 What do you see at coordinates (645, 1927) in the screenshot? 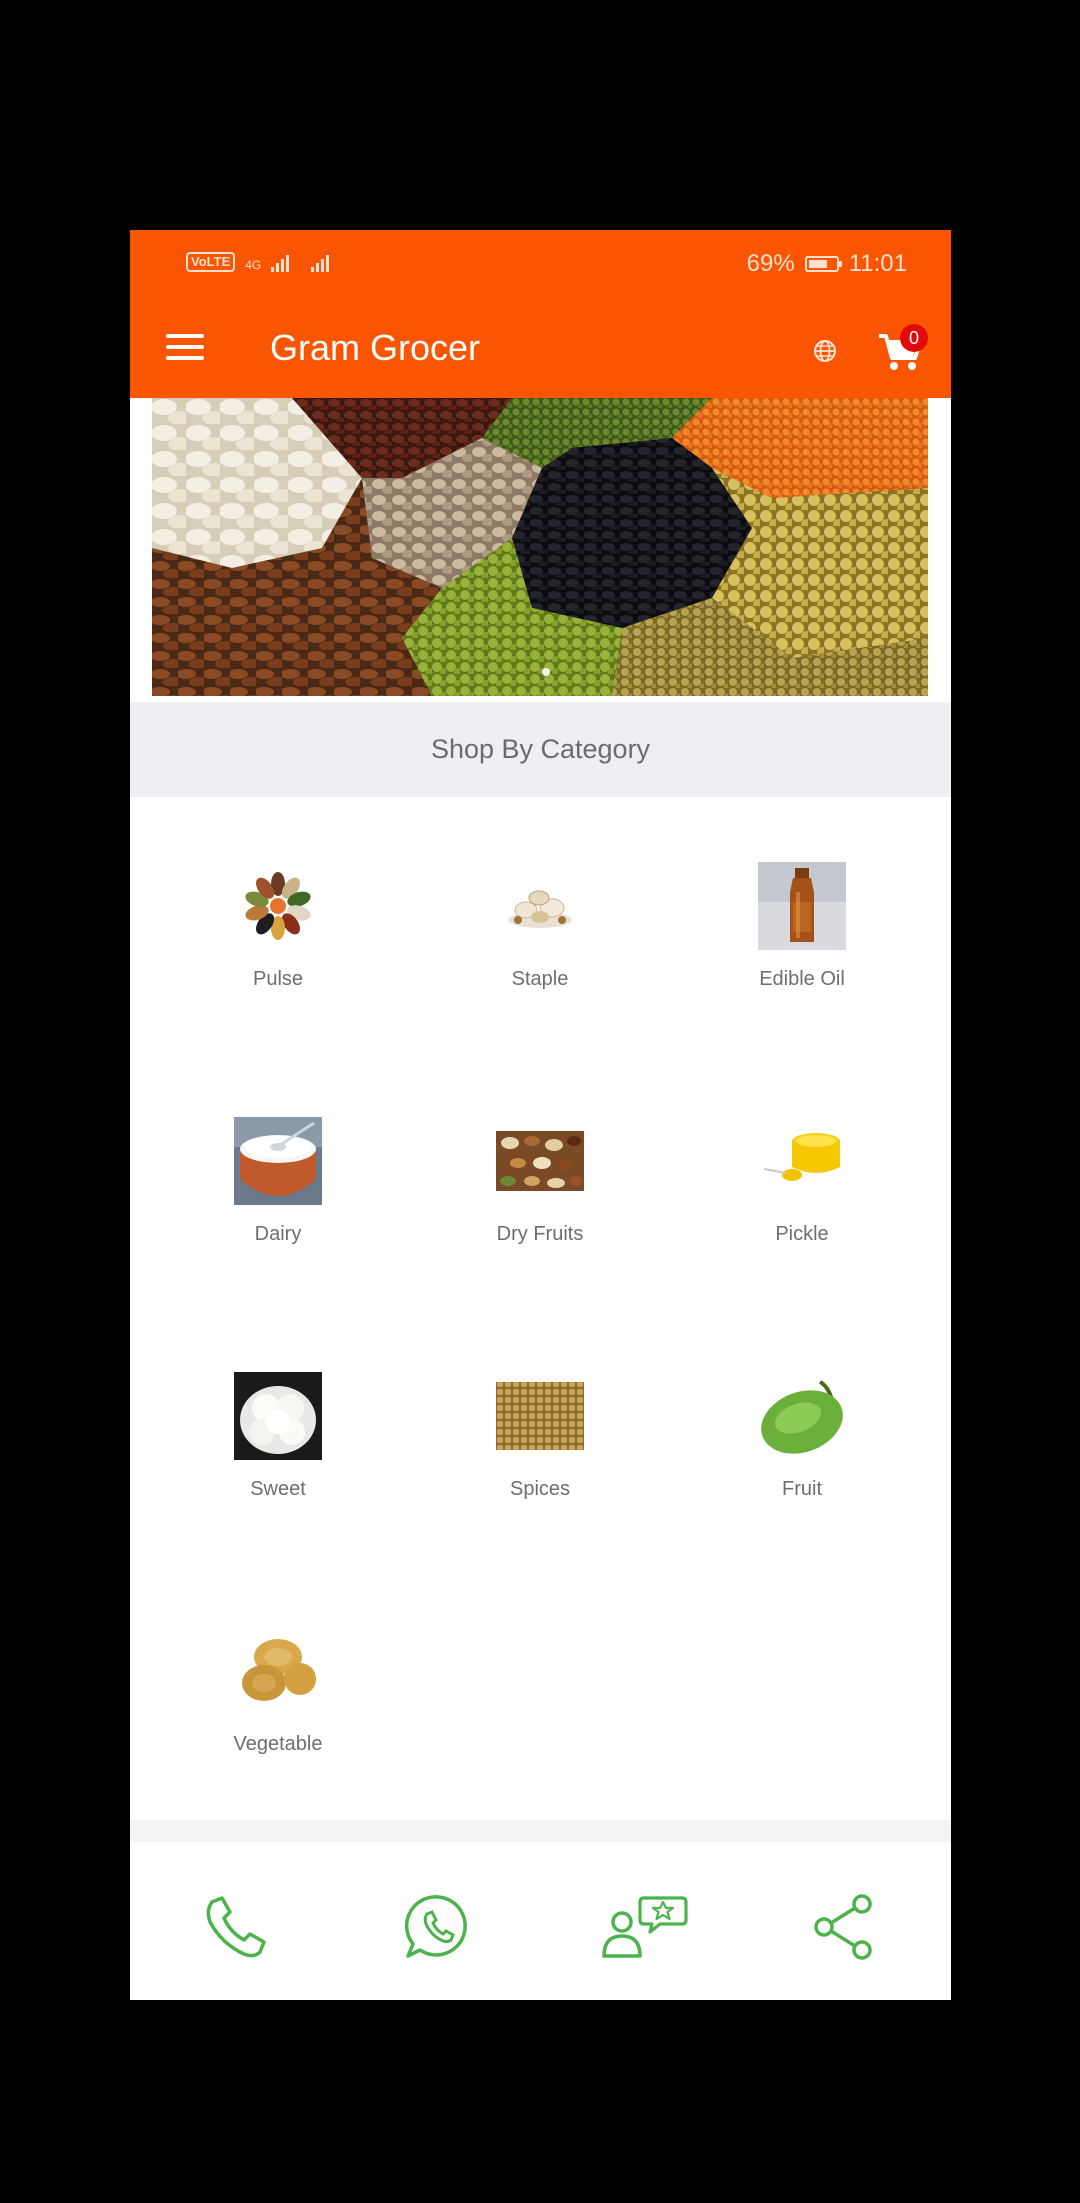
I see `feedback-icon` at bounding box center [645, 1927].